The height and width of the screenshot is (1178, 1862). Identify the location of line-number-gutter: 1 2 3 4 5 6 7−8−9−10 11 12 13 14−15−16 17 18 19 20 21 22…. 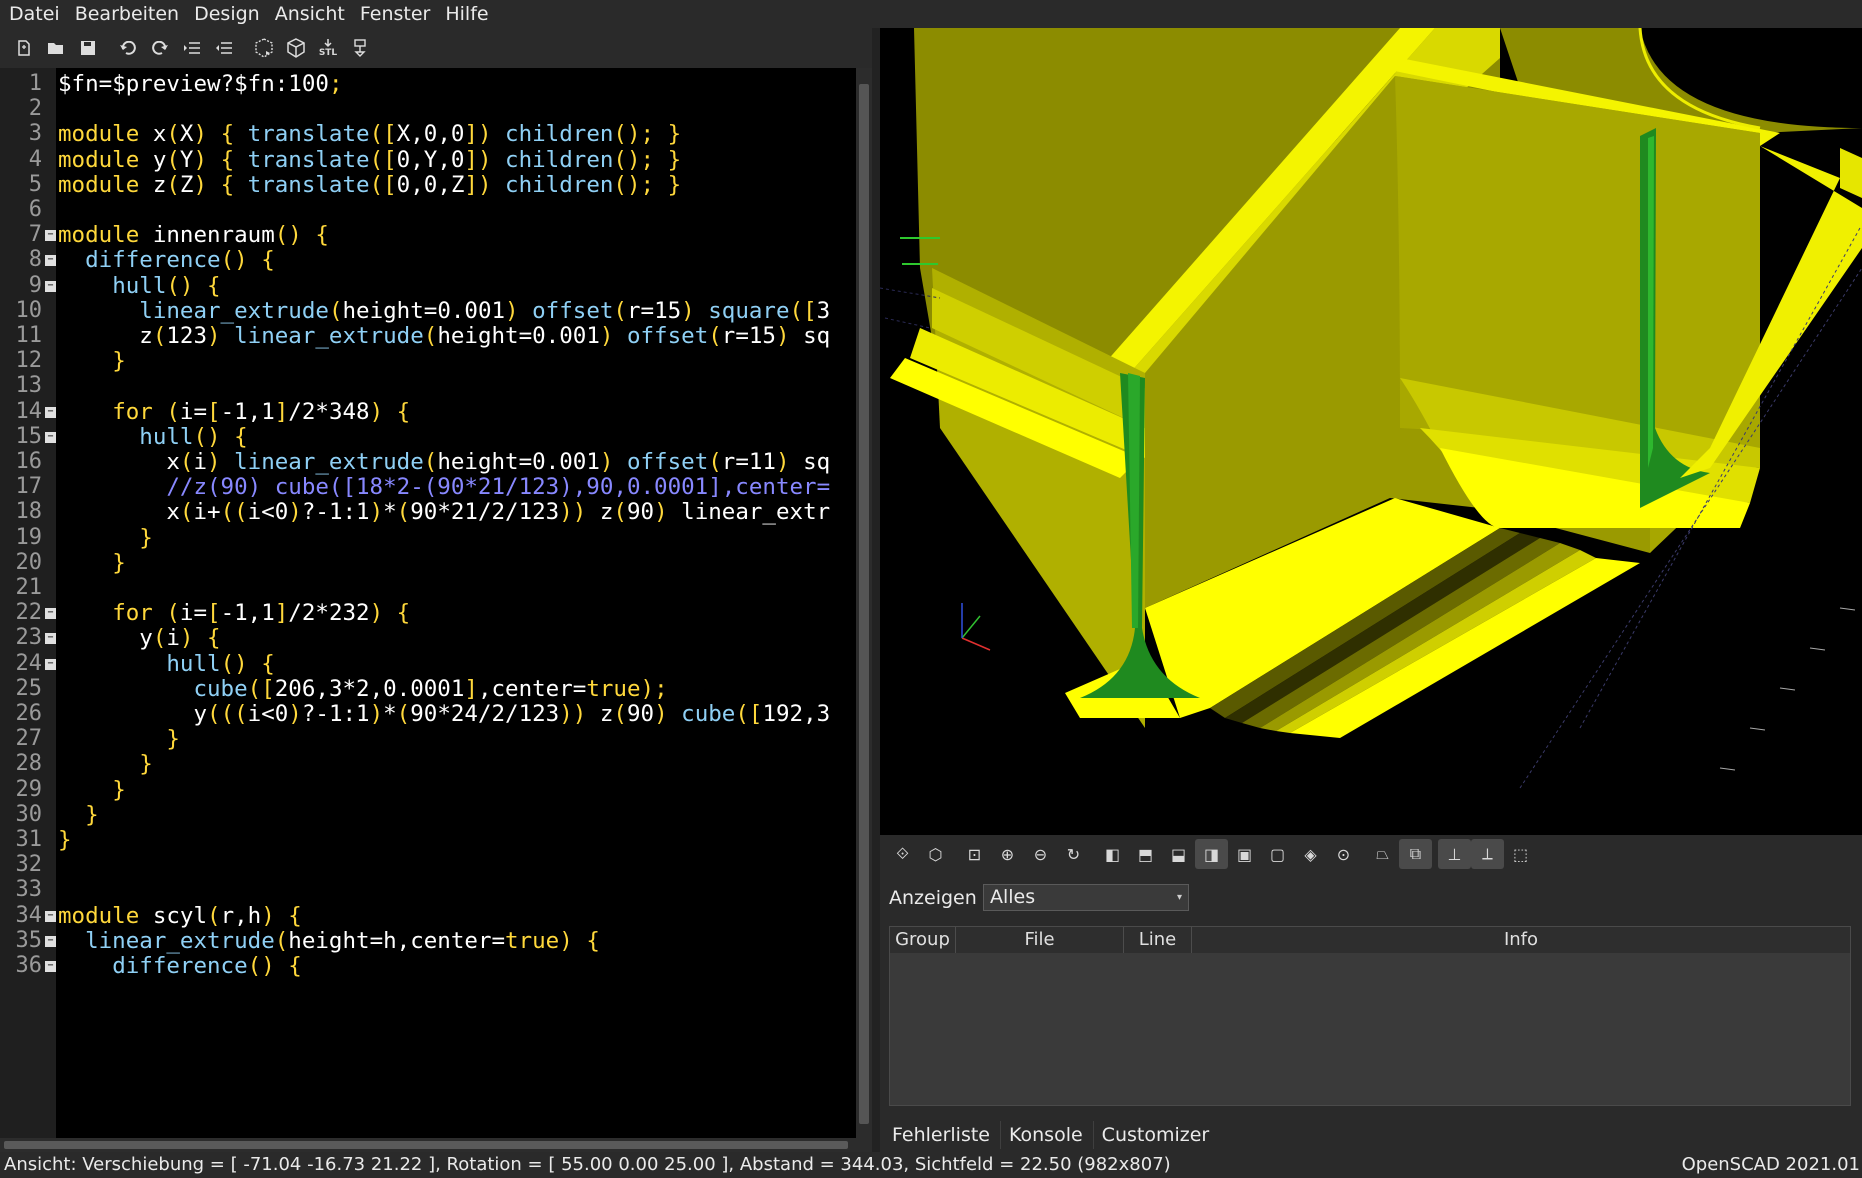
(28, 604).